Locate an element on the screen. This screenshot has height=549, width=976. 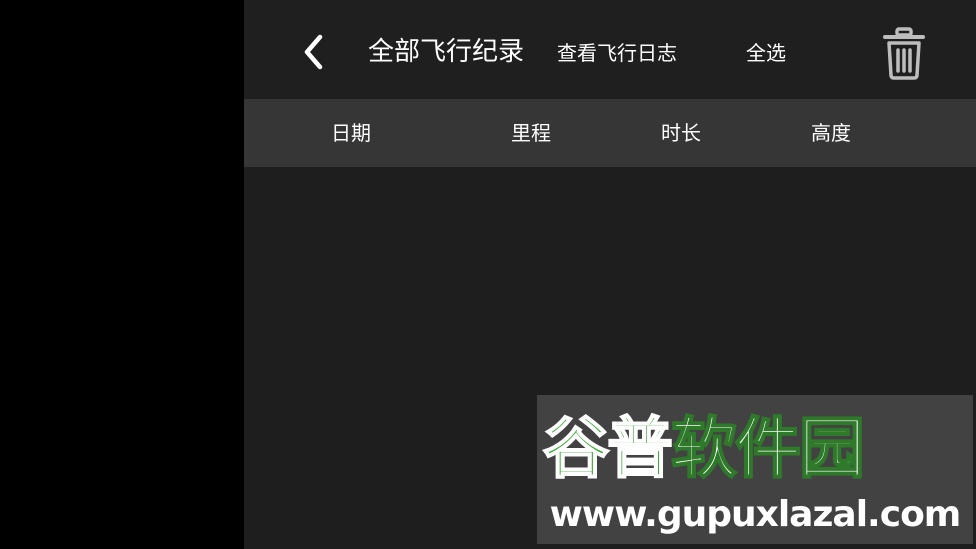
watermark-logo: 谷普软件园 is located at coordinates (754, 449).